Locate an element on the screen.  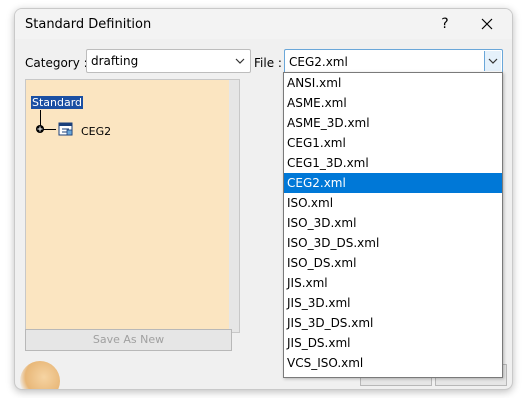
file-option-selected: CEG2.xml is located at coordinates (393, 183).